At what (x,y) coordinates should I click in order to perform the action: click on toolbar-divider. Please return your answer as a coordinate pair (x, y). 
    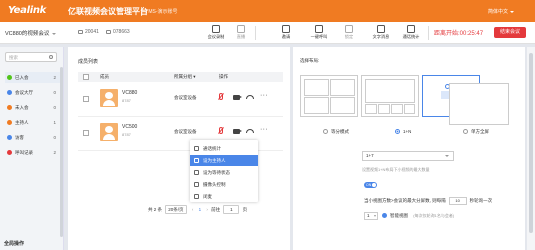
    Looking at the image, I should click on (428, 33).